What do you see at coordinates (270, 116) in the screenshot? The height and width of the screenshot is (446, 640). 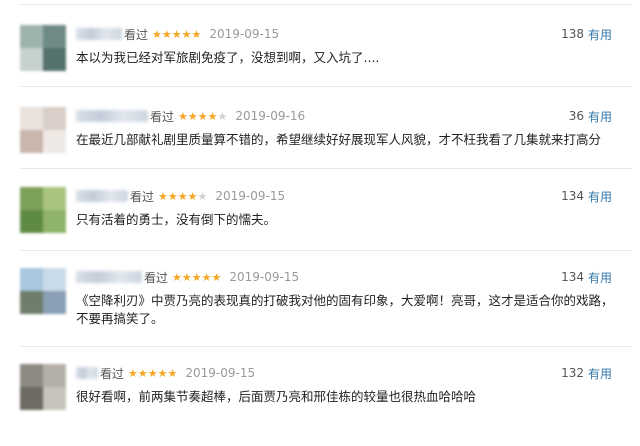 I see `comment-date: 2019-09-16` at bounding box center [270, 116].